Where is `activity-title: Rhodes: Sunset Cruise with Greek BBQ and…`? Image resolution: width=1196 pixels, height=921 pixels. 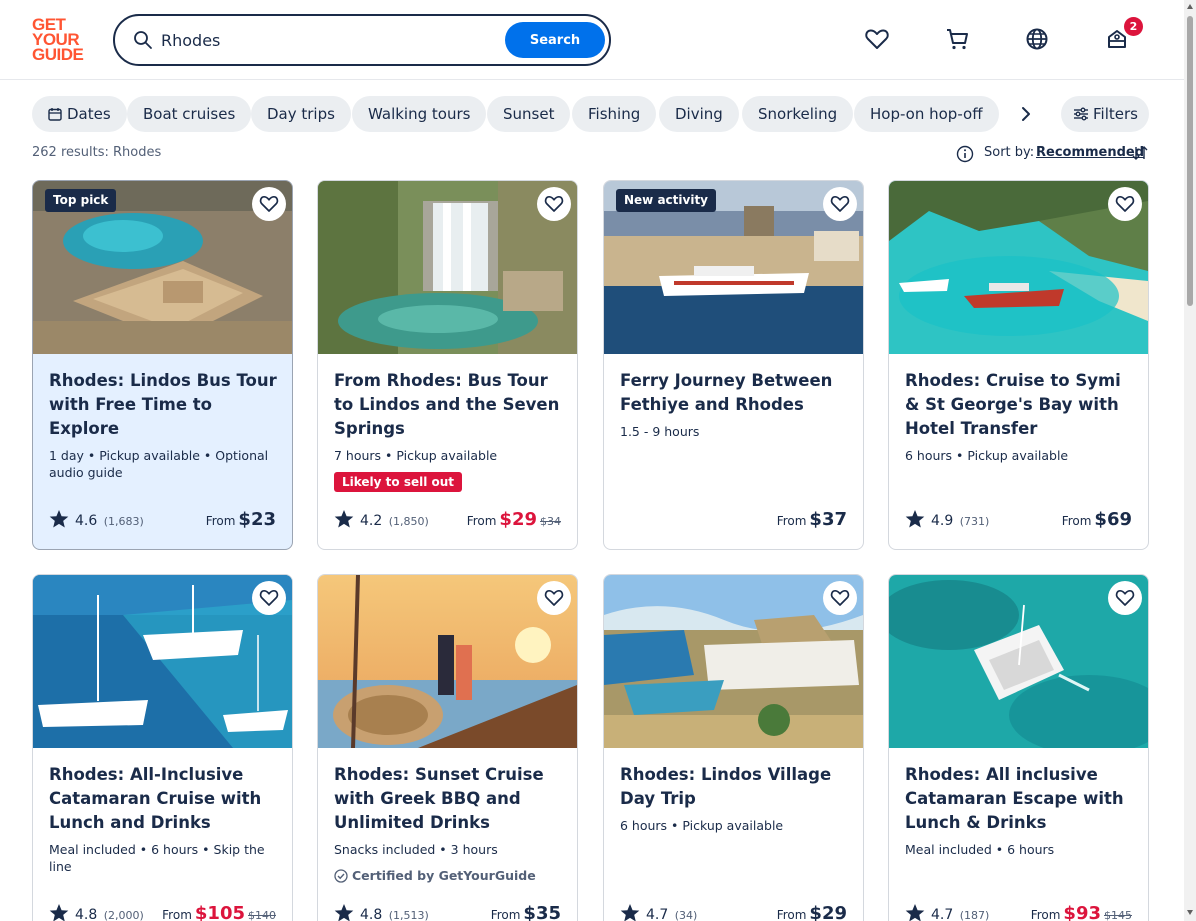
activity-title: Rhodes: Sunset Cruise with Greek BBQ and… is located at coordinates (450, 799).